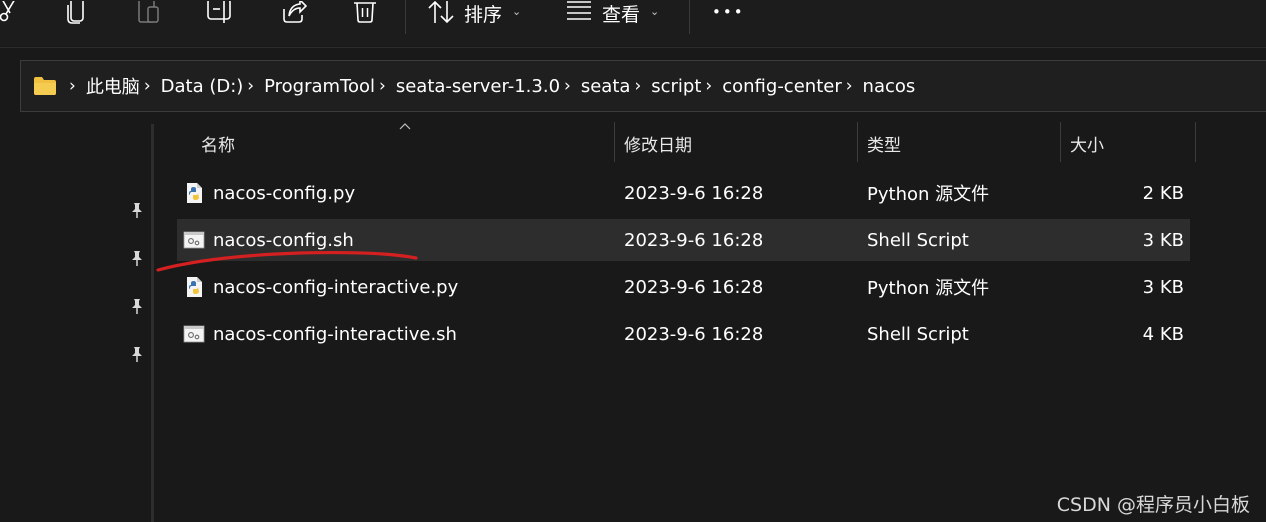 The height and width of the screenshot is (522, 1266). I want to click on breadcrumb-item: ProgramTool, so click(319, 86).